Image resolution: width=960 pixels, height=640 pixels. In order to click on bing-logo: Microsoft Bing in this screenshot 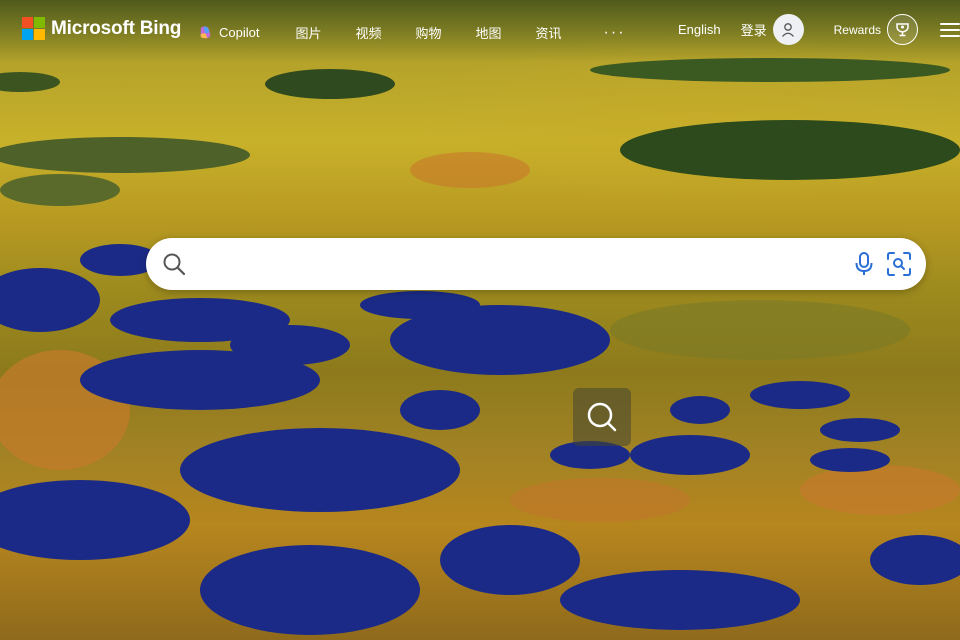, I will do `click(101, 28)`.